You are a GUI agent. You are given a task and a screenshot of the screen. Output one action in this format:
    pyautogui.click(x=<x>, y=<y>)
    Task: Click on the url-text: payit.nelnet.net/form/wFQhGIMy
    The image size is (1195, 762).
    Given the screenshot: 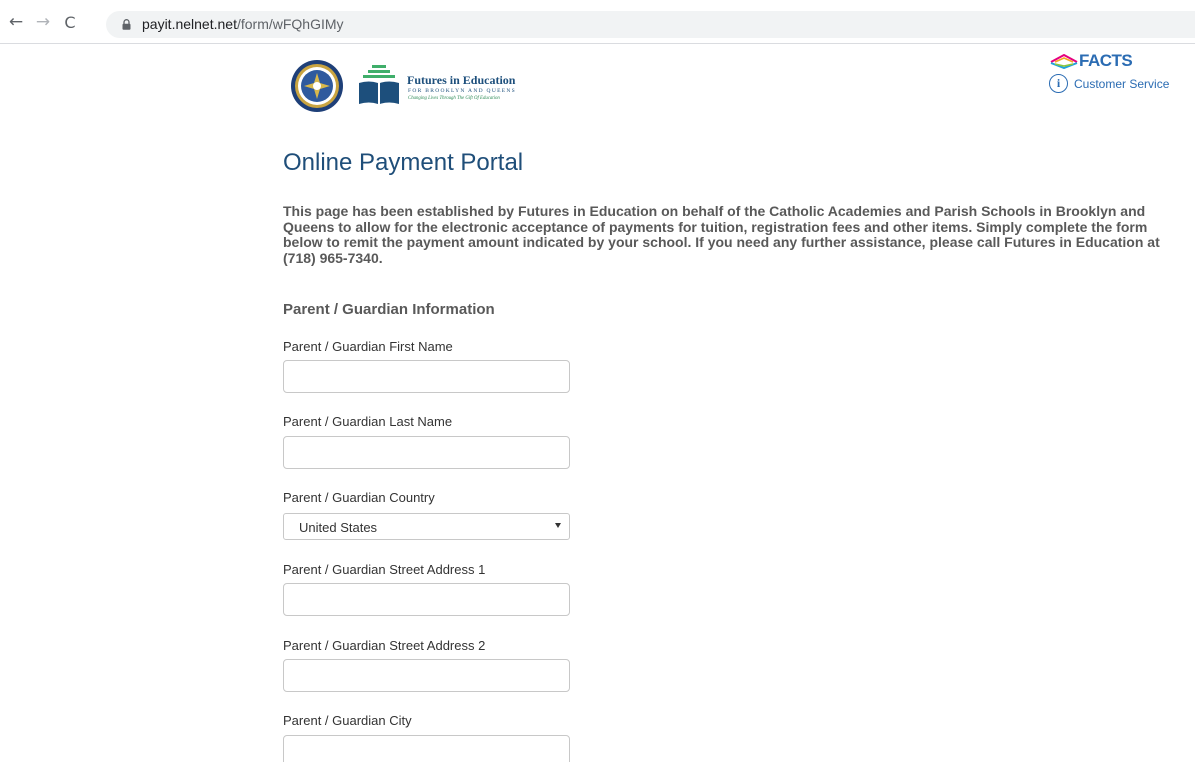 What is the action you would take?
    pyautogui.click(x=243, y=24)
    